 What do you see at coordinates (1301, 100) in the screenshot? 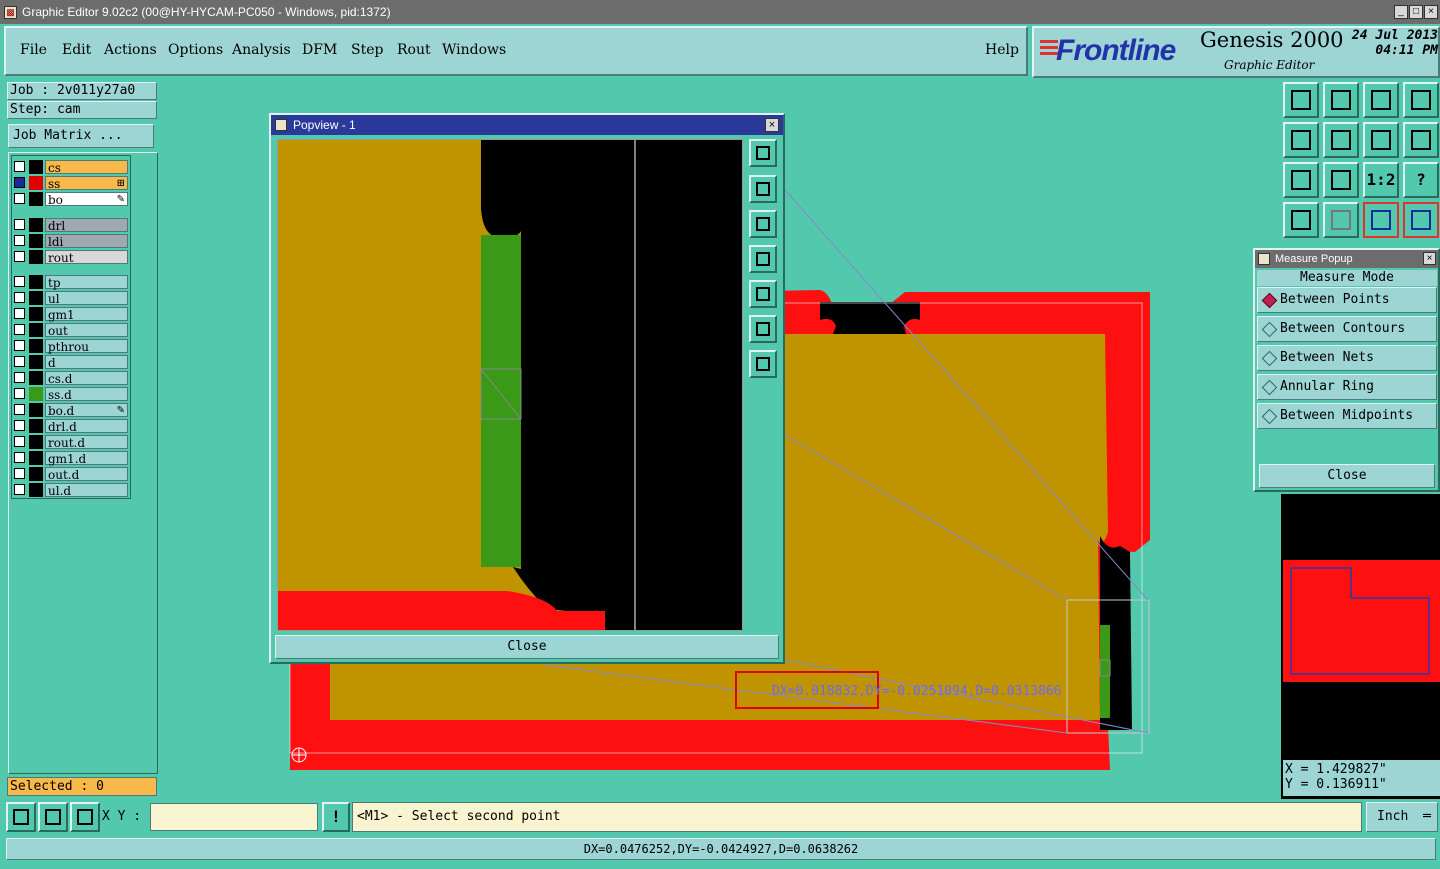
I see `toolbar-pan-up-button` at bounding box center [1301, 100].